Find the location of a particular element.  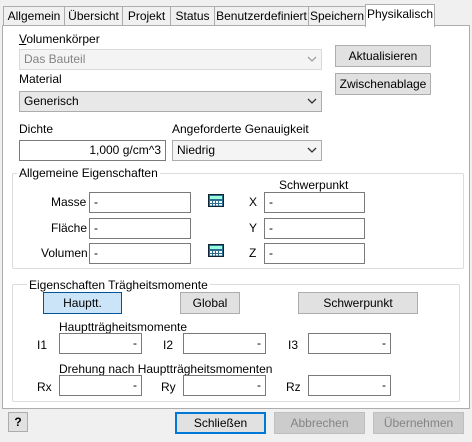

z-label: Z is located at coordinates (253, 253).